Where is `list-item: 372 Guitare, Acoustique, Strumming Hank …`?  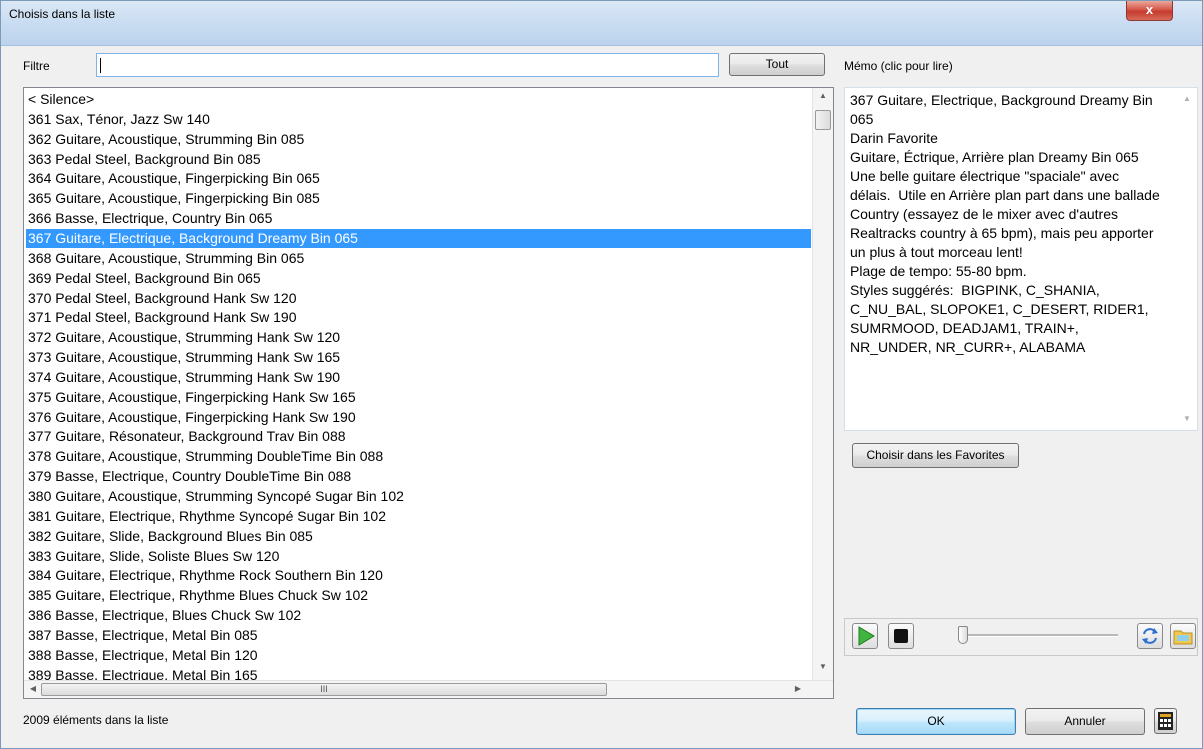
list-item: 372 Guitare, Acoustique, Strumming Hank … is located at coordinates (418, 337).